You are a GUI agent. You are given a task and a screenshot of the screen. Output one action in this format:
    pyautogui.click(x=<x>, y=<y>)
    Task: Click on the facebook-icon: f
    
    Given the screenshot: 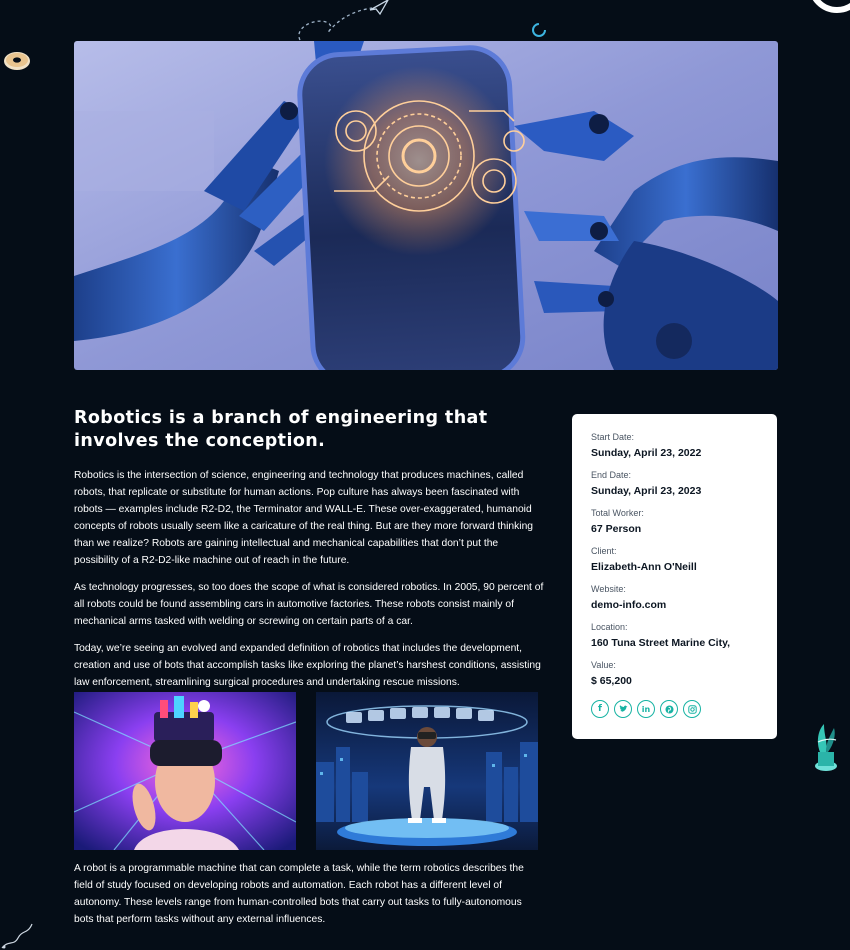 What is the action you would take?
    pyautogui.click(x=600, y=709)
    